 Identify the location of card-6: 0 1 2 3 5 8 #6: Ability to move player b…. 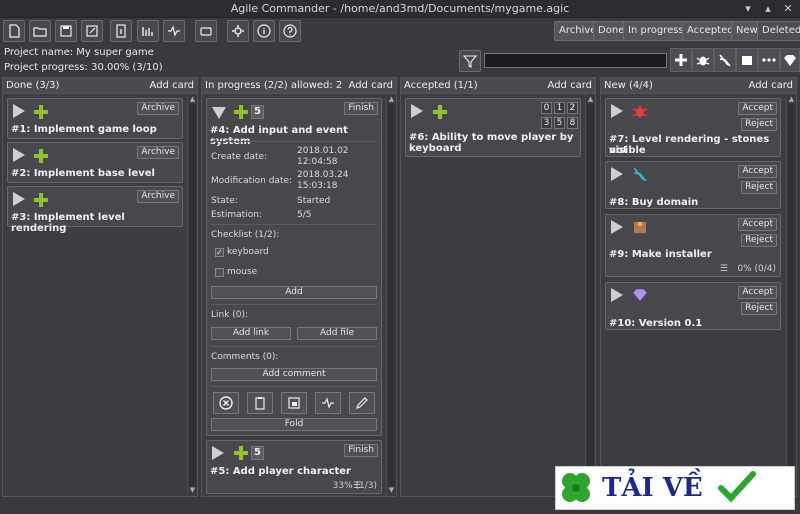
(493, 127).